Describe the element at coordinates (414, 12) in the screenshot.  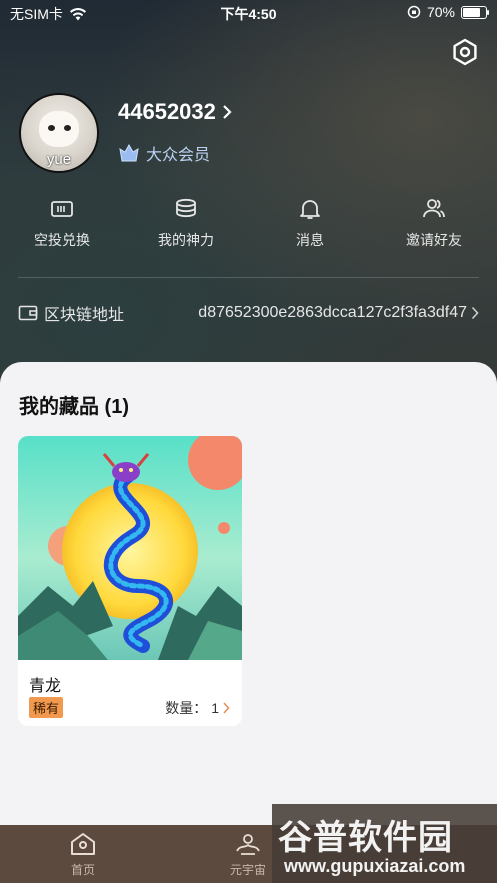
I see `orientation-lock-icon` at that location.